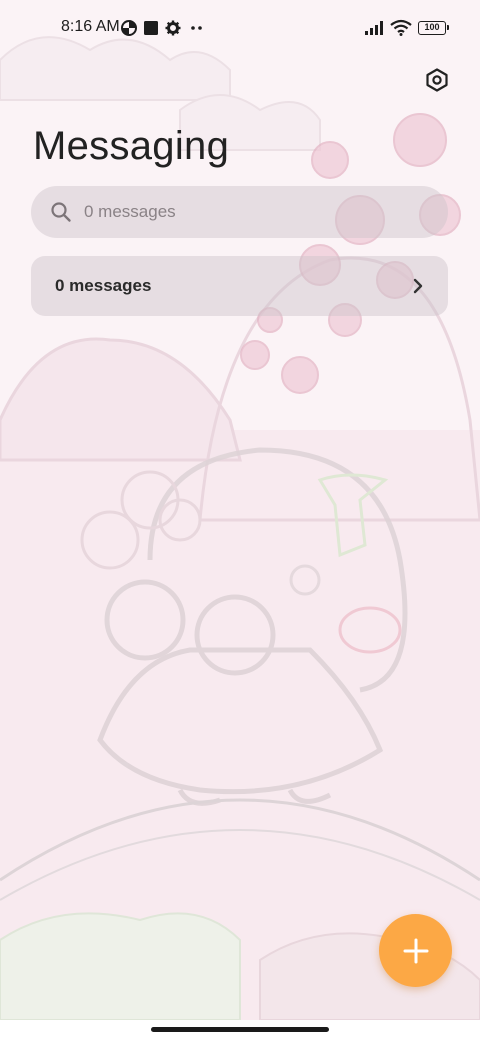 The image size is (480, 1040). I want to click on plus-icon, so click(415, 950).